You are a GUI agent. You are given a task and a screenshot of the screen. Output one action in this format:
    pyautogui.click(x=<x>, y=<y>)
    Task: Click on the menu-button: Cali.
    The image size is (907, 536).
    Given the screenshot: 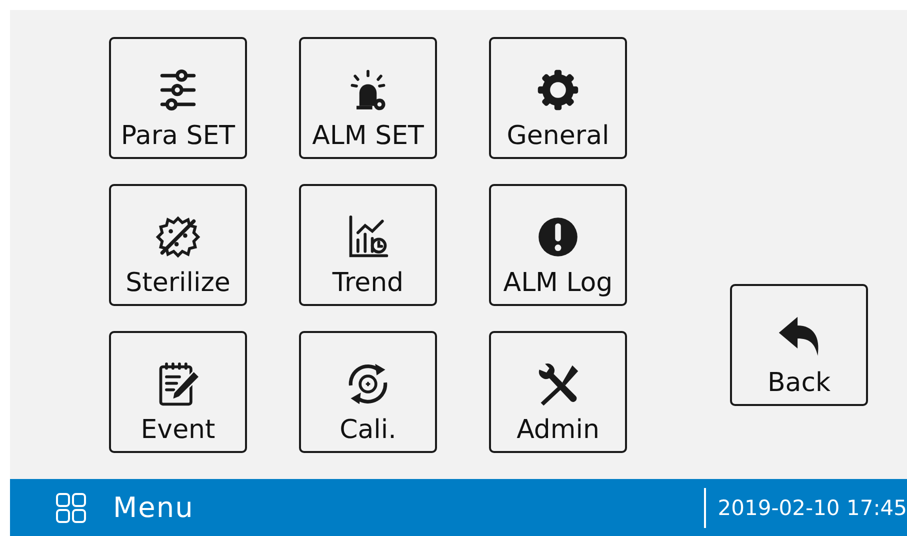 What is the action you would take?
    pyautogui.click(x=368, y=392)
    